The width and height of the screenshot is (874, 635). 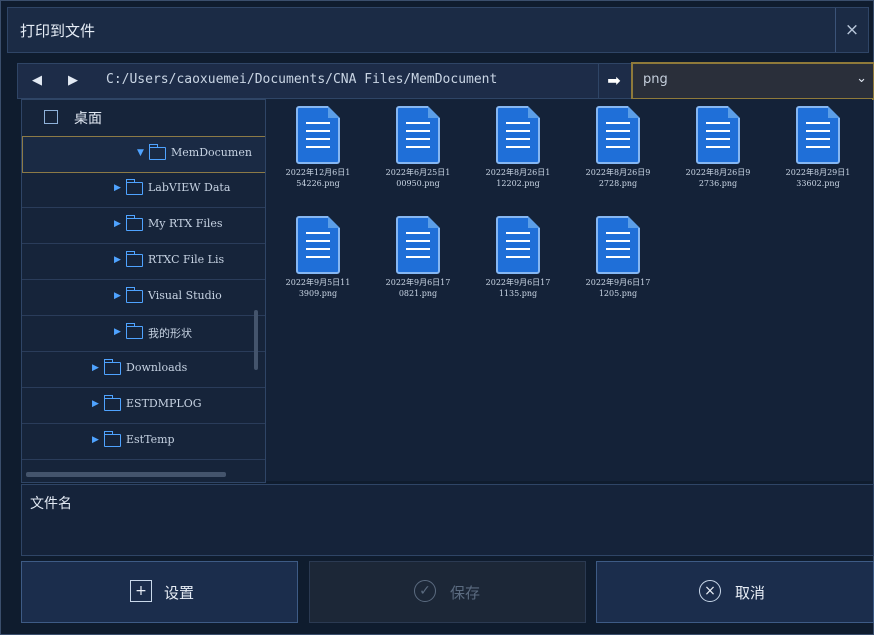 I want to click on cancel-x-icon: ×, so click(x=710, y=591).